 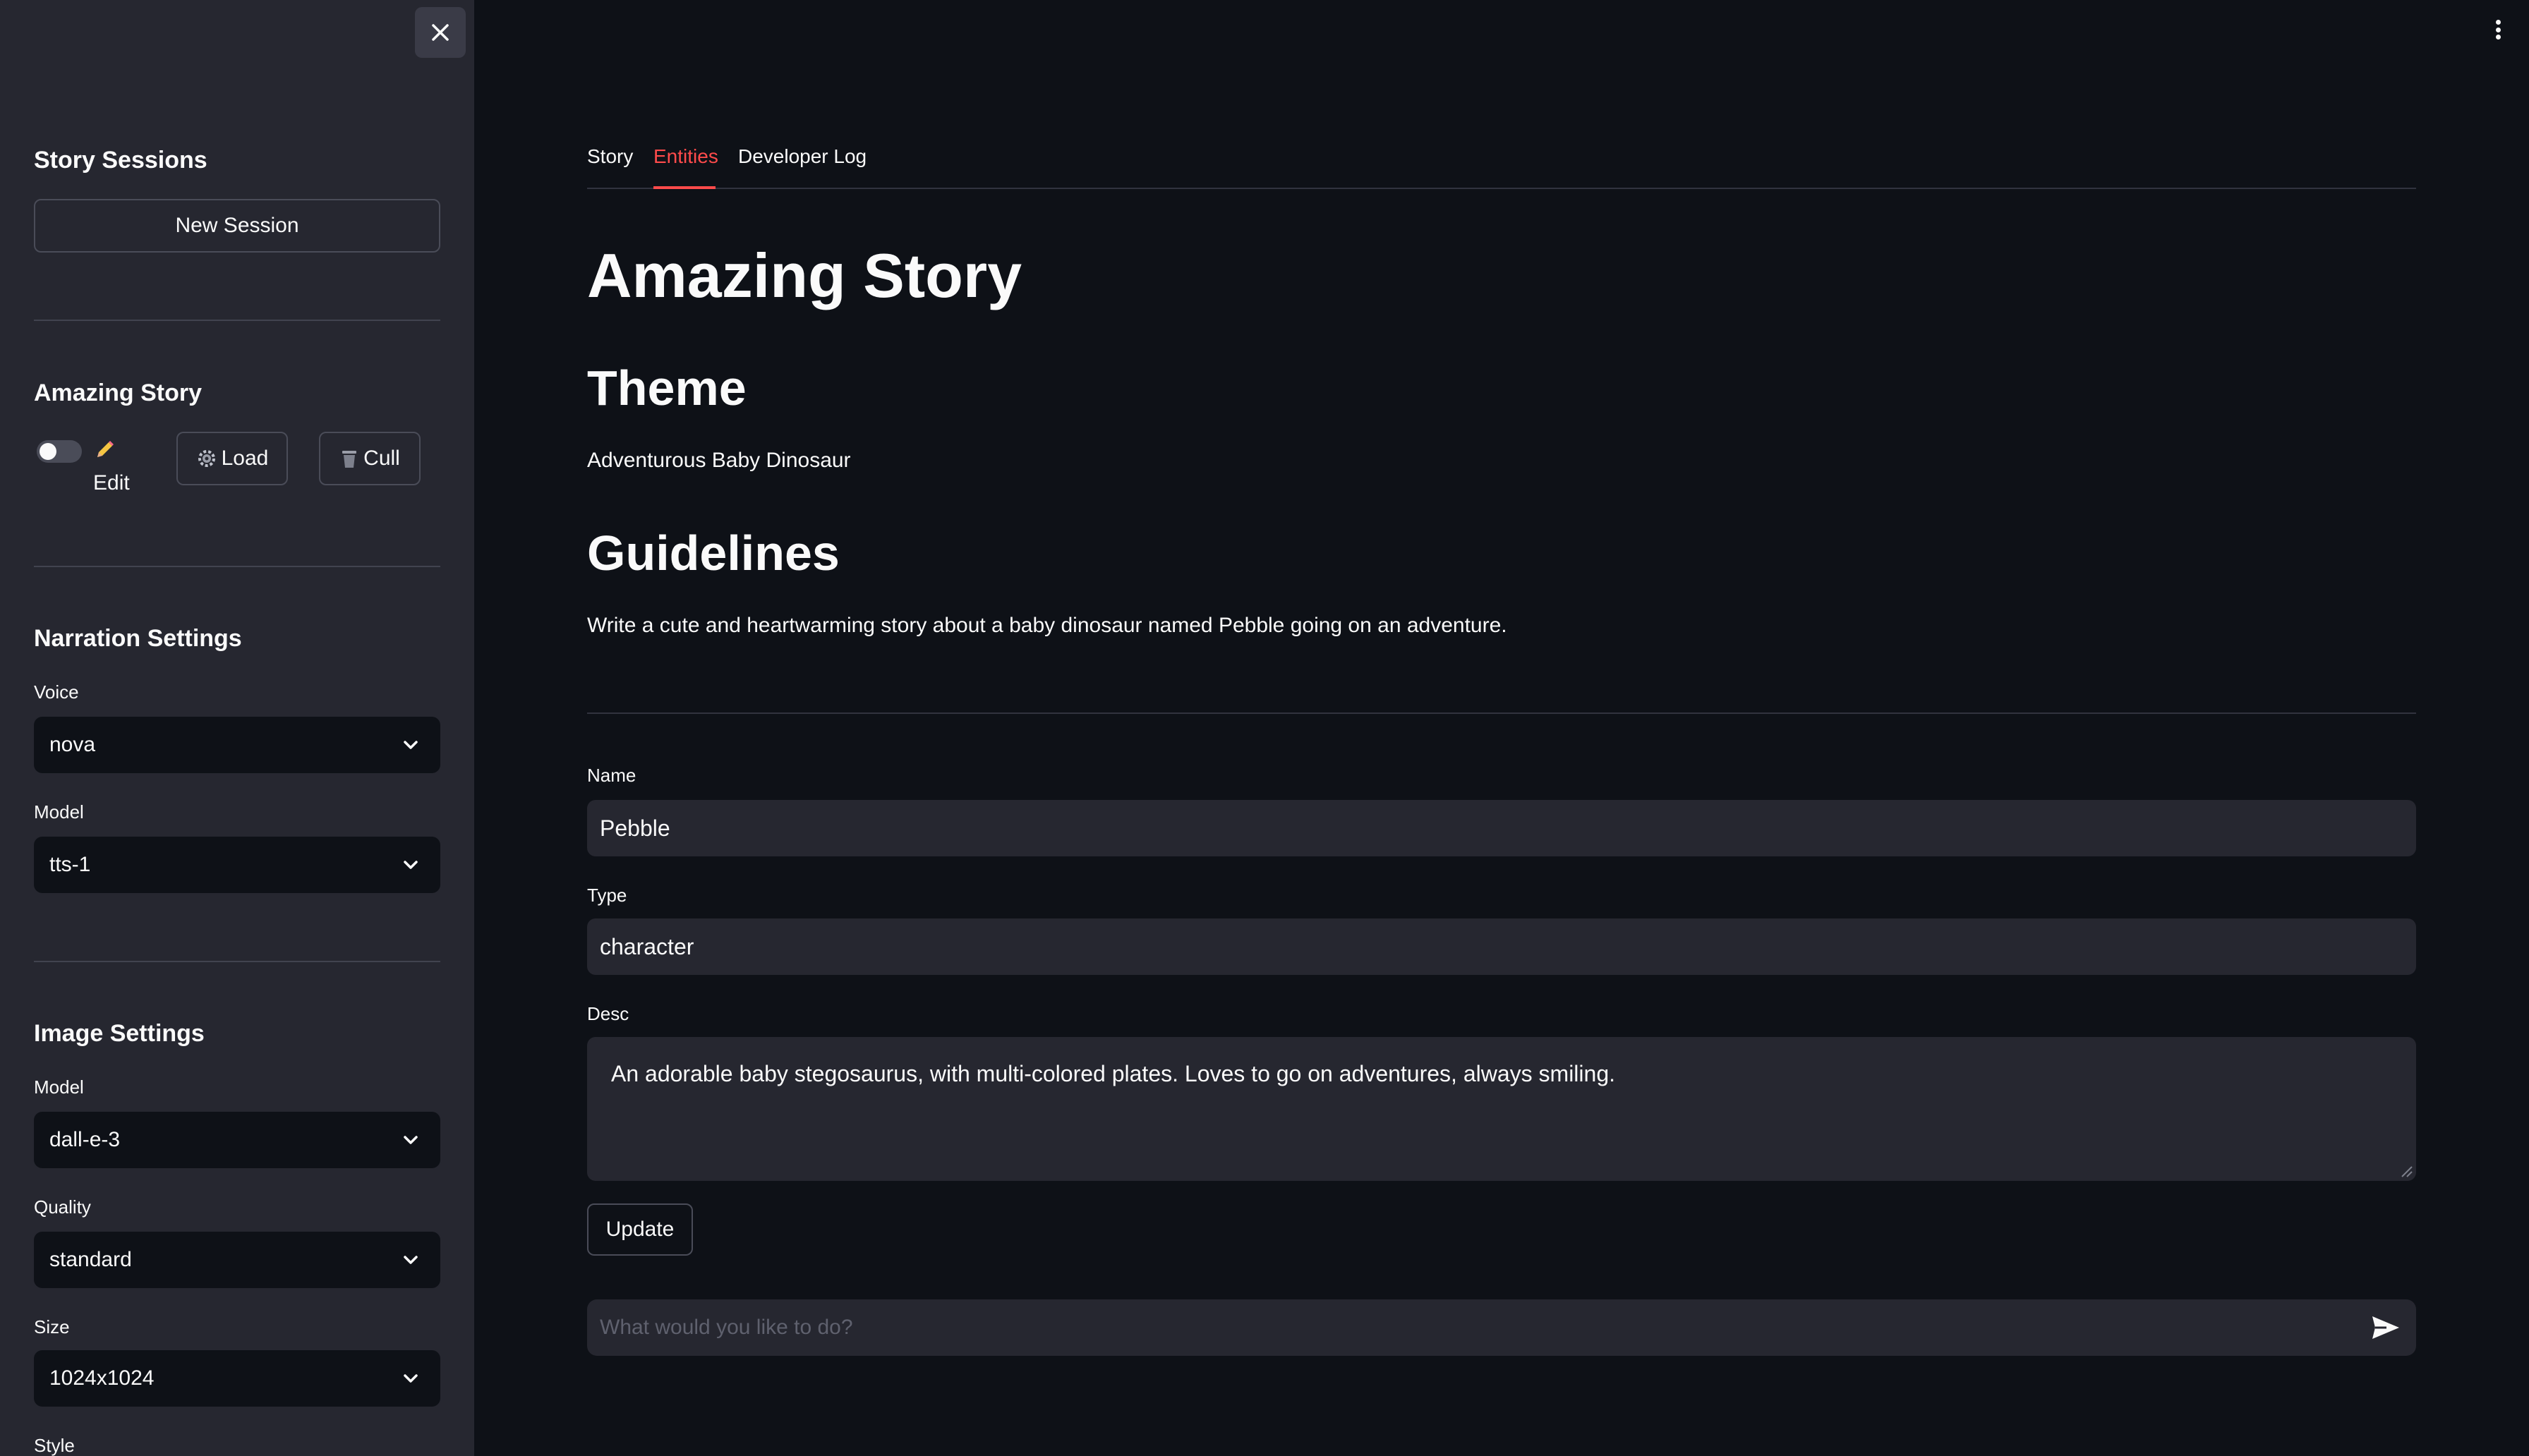 I want to click on sessions-heading: Story Sessions, so click(x=120, y=161).